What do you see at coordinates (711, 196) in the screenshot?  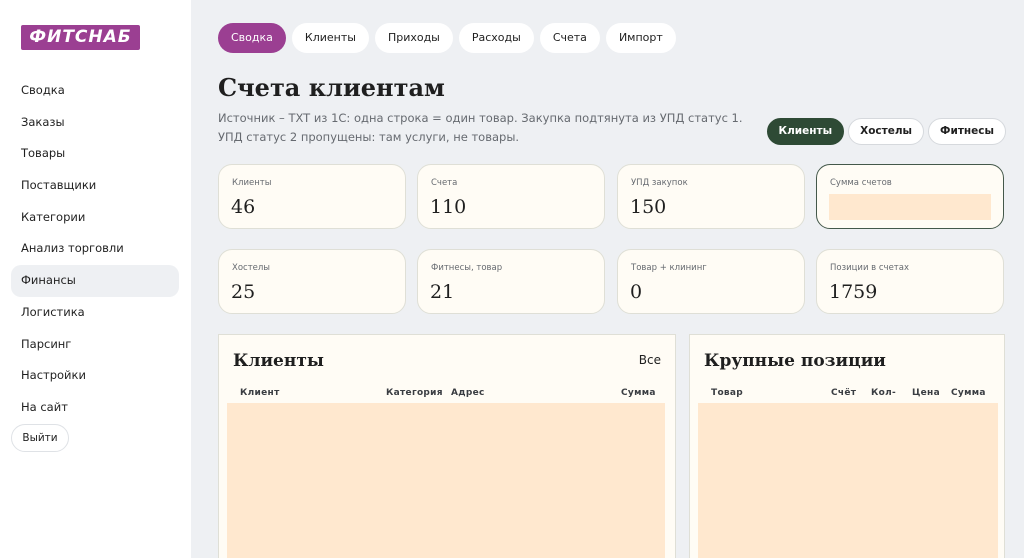 I see `stat-card-upd: УПД закупок 150` at bounding box center [711, 196].